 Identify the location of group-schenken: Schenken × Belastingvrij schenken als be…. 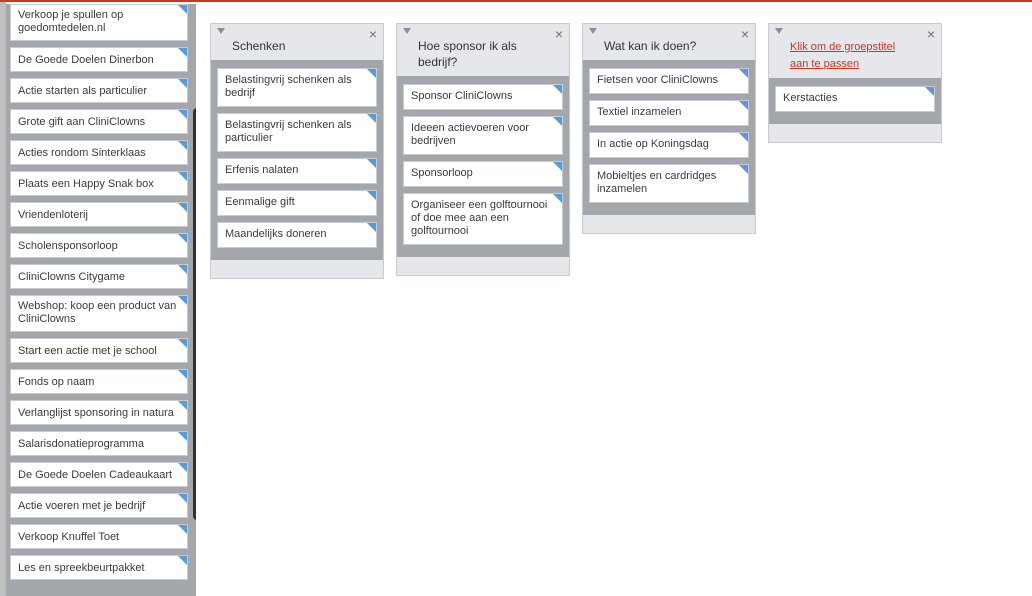
(297, 151).